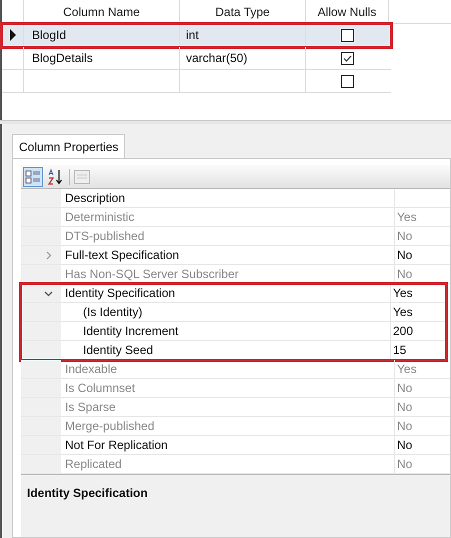  What do you see at coordinates (109, 426) in the screenshot?
I see `property-name: Merge-published` at bounding box center [109, 426].